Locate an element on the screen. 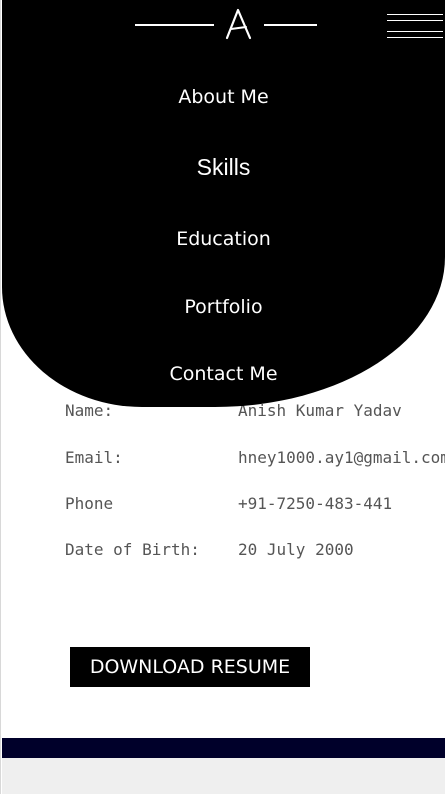 This screenshot has width=445, height=794. nav-item-about-me: About Me is located at coordinates (223, 97).